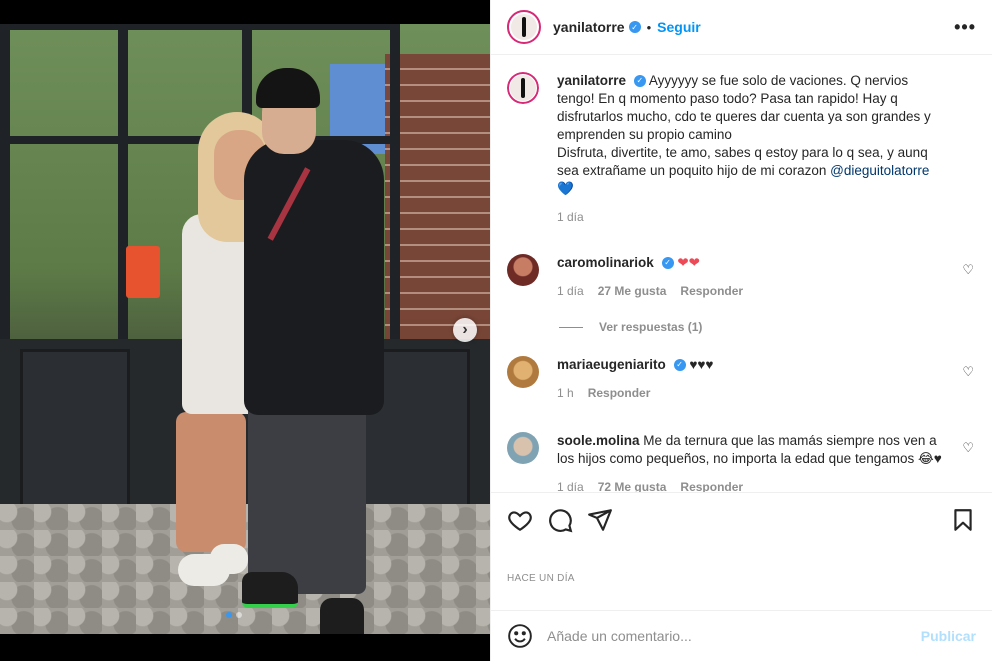 This screenshot has height=661, width=992. I want to click on carousel-dot-active, so click(229, 615).